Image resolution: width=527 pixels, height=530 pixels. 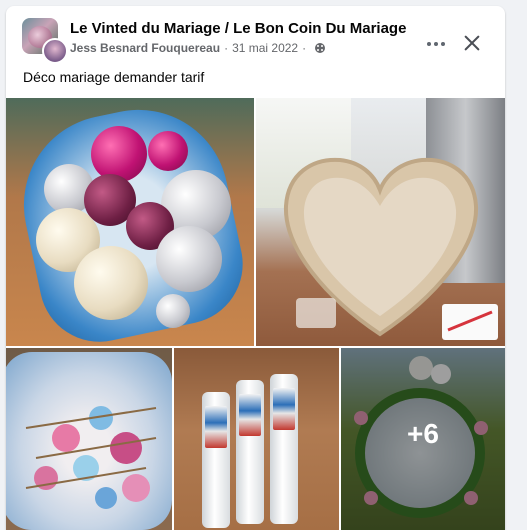 I want to click on author-name-link: Jess Besnard Fouquereau, so click(x=145, y=48).